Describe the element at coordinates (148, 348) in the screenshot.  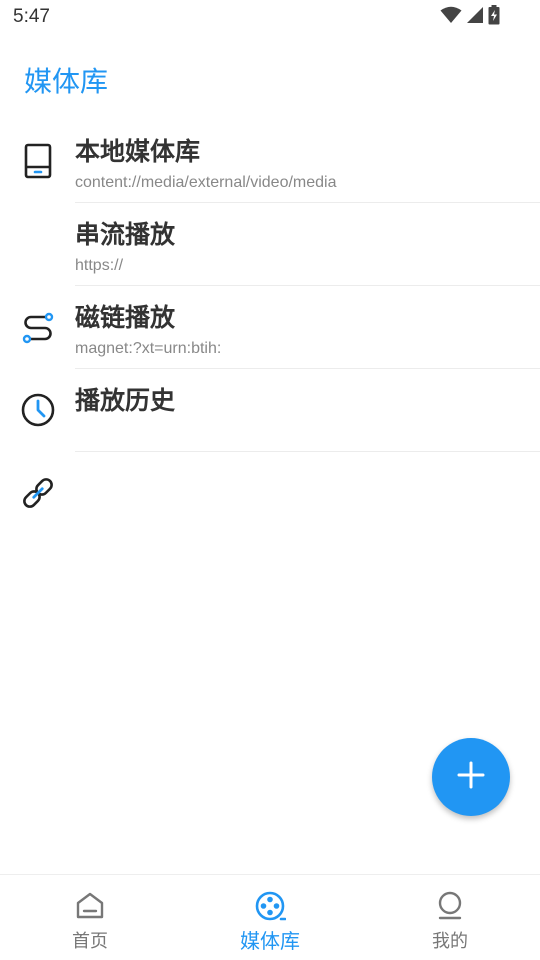
I see `item-subtitle: magnet:?xt=urn:btih:` at that location.